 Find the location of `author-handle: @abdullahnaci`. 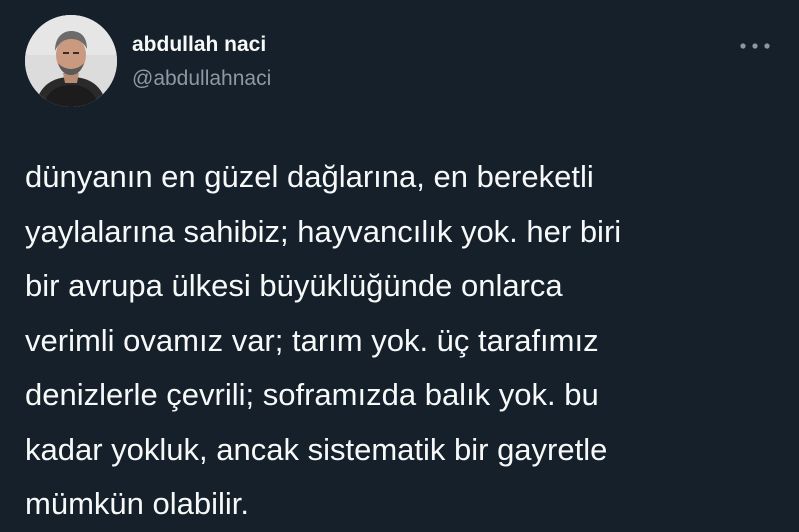

author-handle: @abdullahnaci is located at coordinates (201, 78).